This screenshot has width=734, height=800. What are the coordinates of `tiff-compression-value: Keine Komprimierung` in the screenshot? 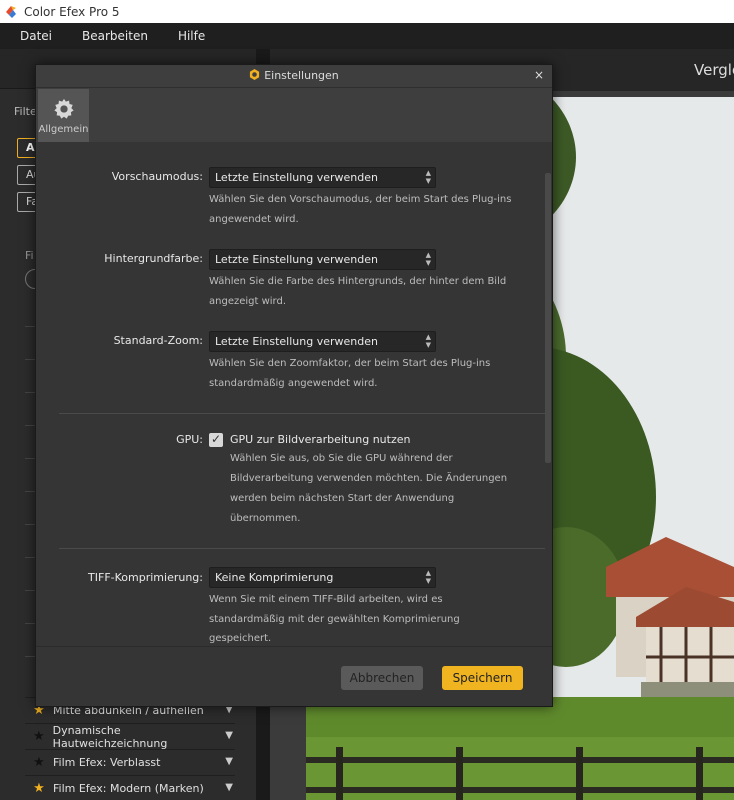 It's located at (274, 577).